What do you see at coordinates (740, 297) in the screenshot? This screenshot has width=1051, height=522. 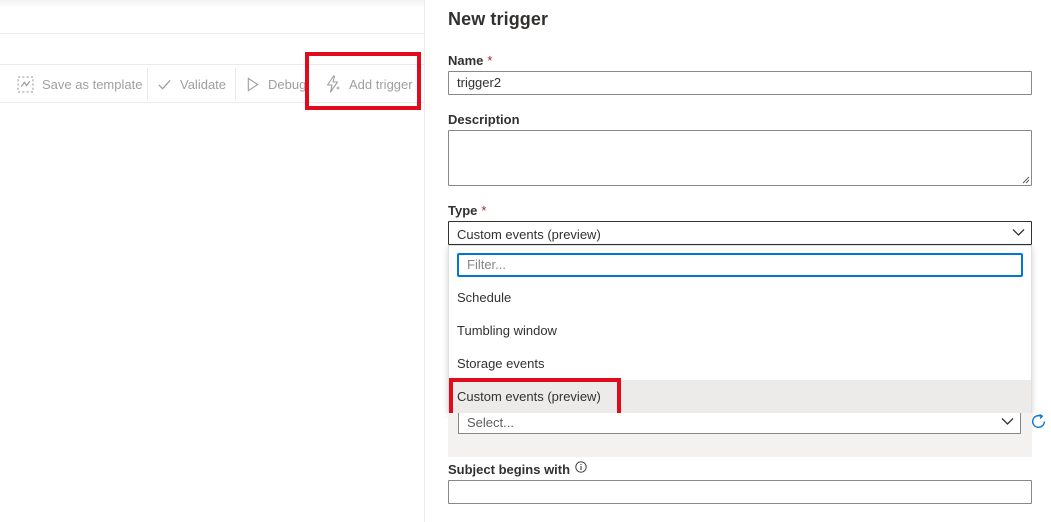 I see `option-schedule: Schedule` at bounding box center [740, 297].